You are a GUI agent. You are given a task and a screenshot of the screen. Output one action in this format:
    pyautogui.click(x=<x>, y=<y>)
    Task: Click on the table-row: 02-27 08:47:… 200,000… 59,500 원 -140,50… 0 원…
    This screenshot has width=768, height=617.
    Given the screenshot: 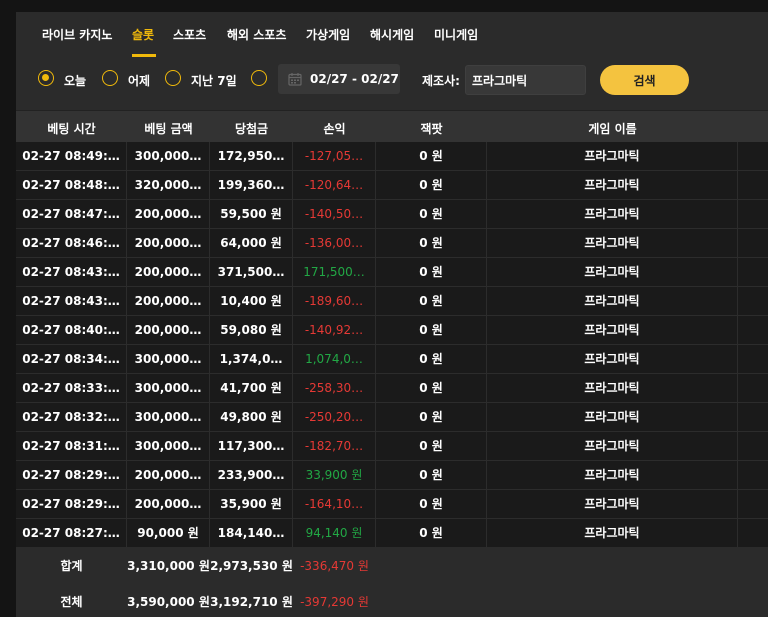 What is the action you would take?
    pyautogui.click(x=392, y=214)
    